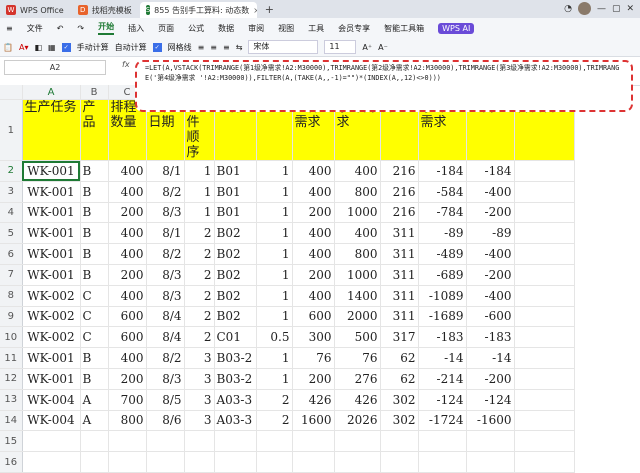  What do you see at coordinates (55, 67) in the screenshot?
I see `name-box: A2` at bounding box center [55, 67].